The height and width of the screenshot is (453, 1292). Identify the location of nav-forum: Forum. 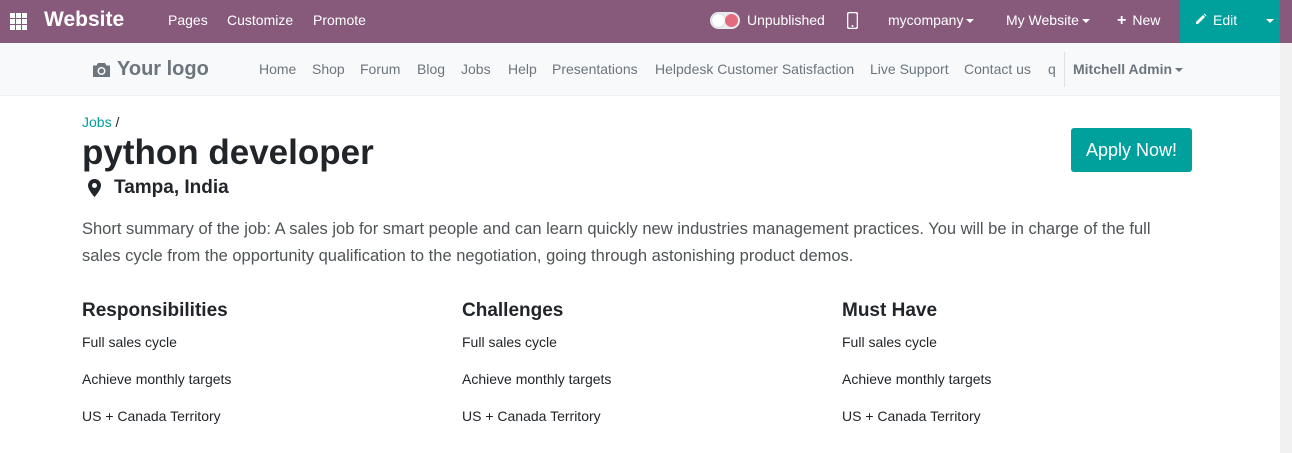
(380, 69).